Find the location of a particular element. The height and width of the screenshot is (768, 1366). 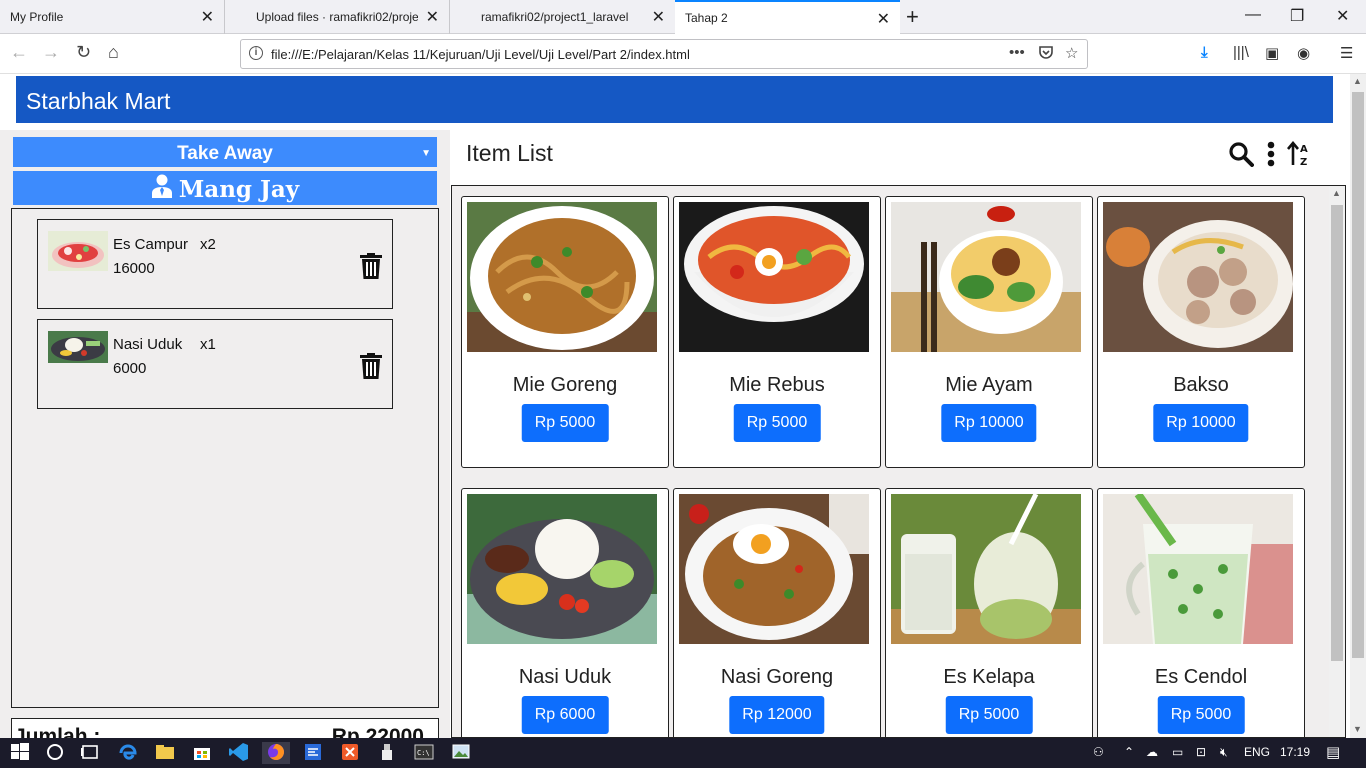

product-card: Es Cendol Rp 5000 is located at coordinates (1201, 612).